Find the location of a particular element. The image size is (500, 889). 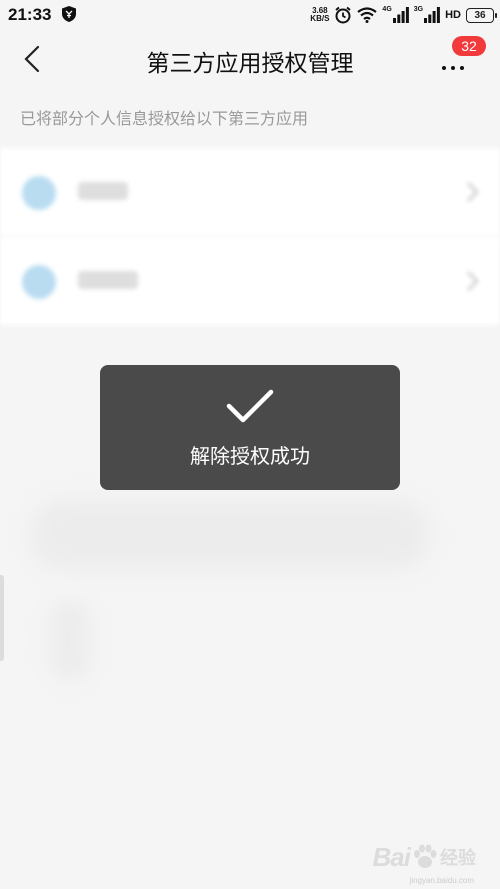

more-icon is located at coordinates (453, 68).